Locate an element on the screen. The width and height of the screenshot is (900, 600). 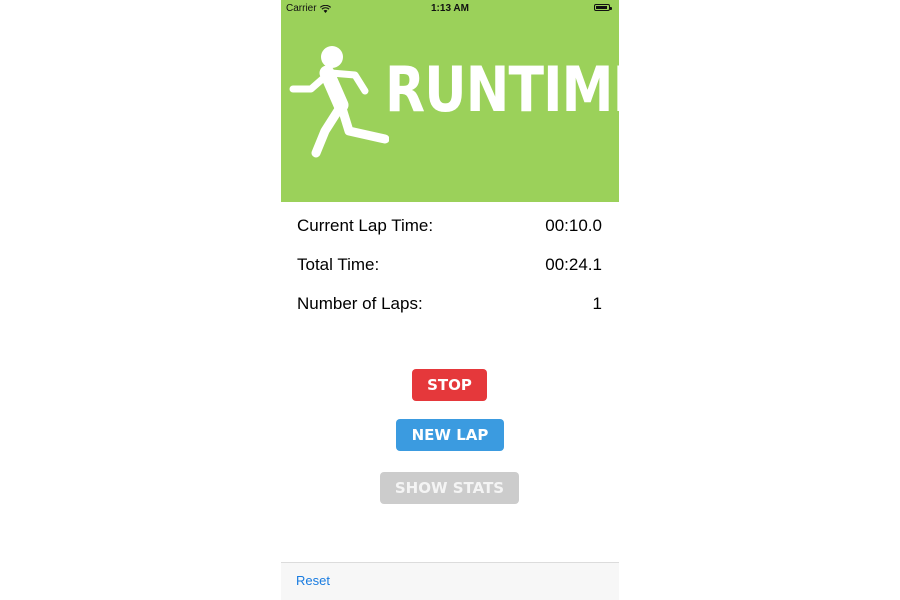
current-lap-time-row: Current Lap Time: 00:10.0 is located at coordinates (449, 227).